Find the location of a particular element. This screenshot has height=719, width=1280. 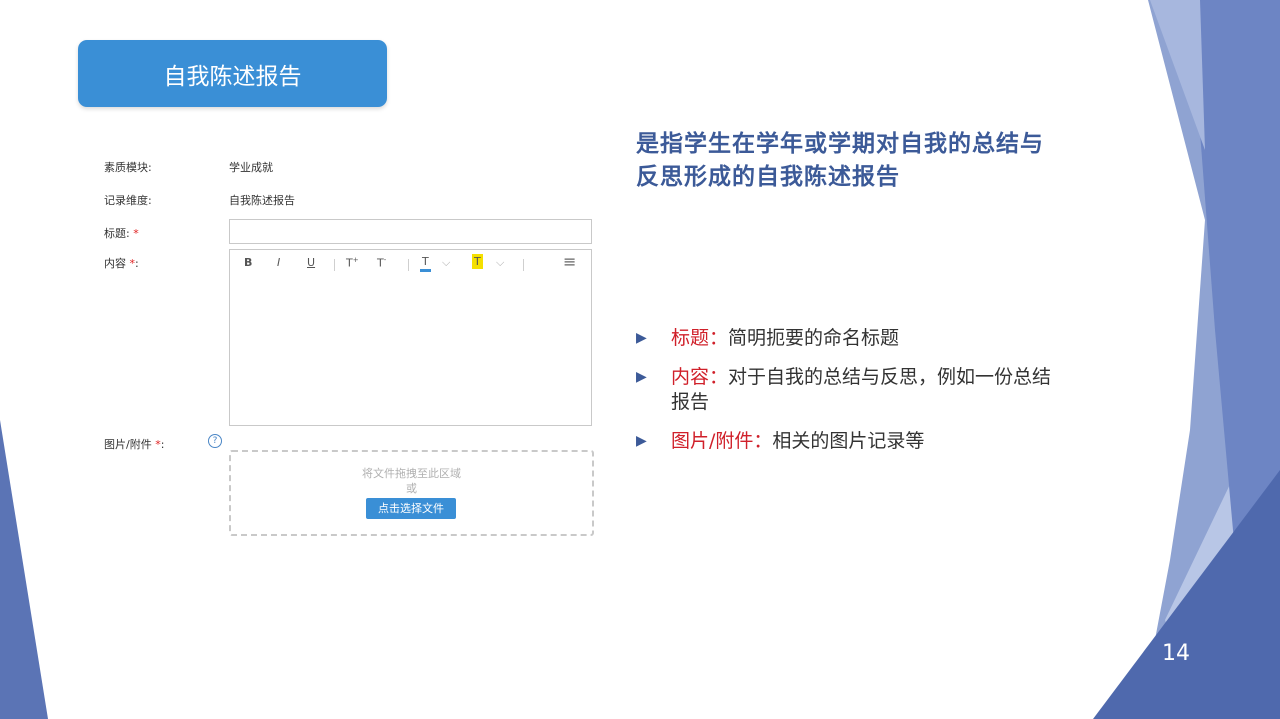

choose-file-button: 点击选择文件 is located at coordinates (411, 508).